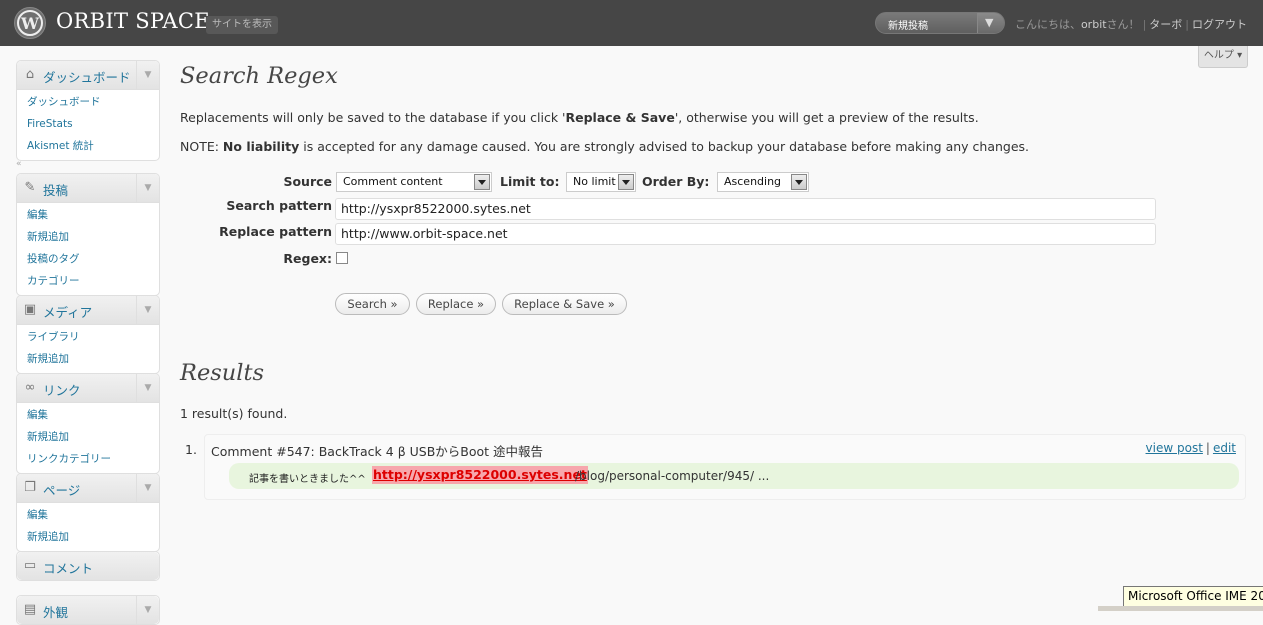 This screenshot has width=1263, height=625. I want to click on user-info: こんにちは、orbitさん！ | ターボ | ログアウト, so click(1131, 24).